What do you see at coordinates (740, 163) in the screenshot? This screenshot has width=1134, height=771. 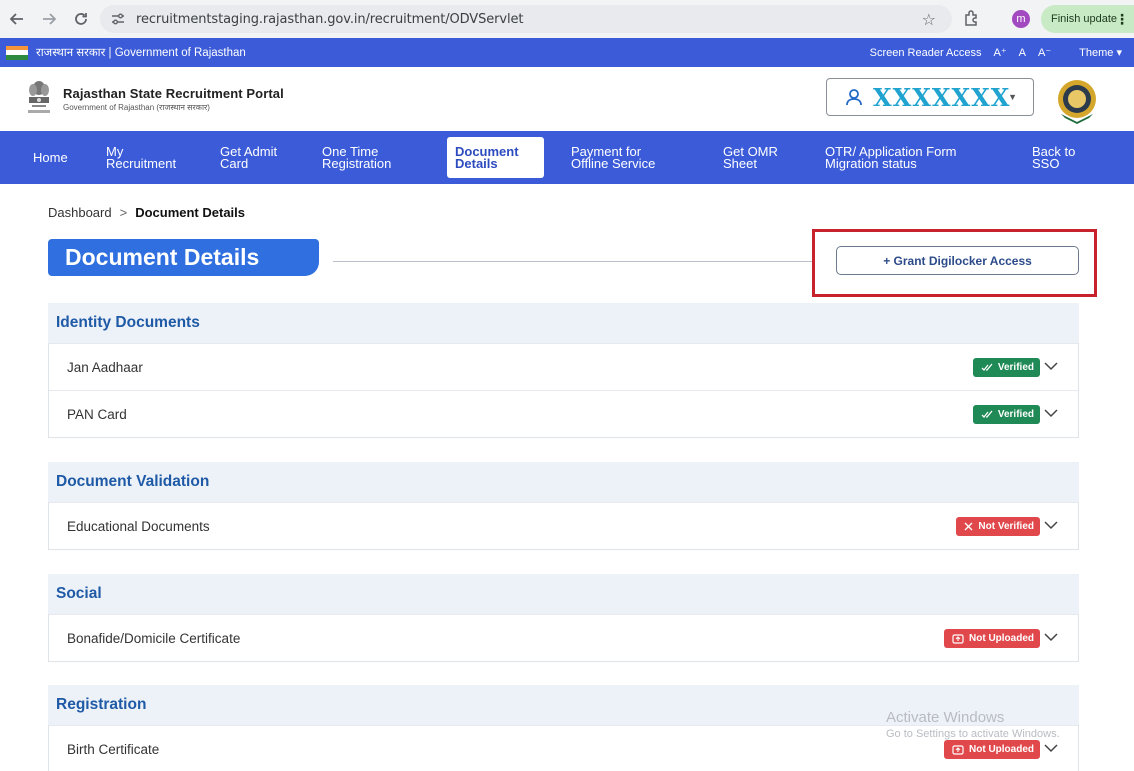 I see `nav-label-line2: Sheet` at bounding box center [740, 163].